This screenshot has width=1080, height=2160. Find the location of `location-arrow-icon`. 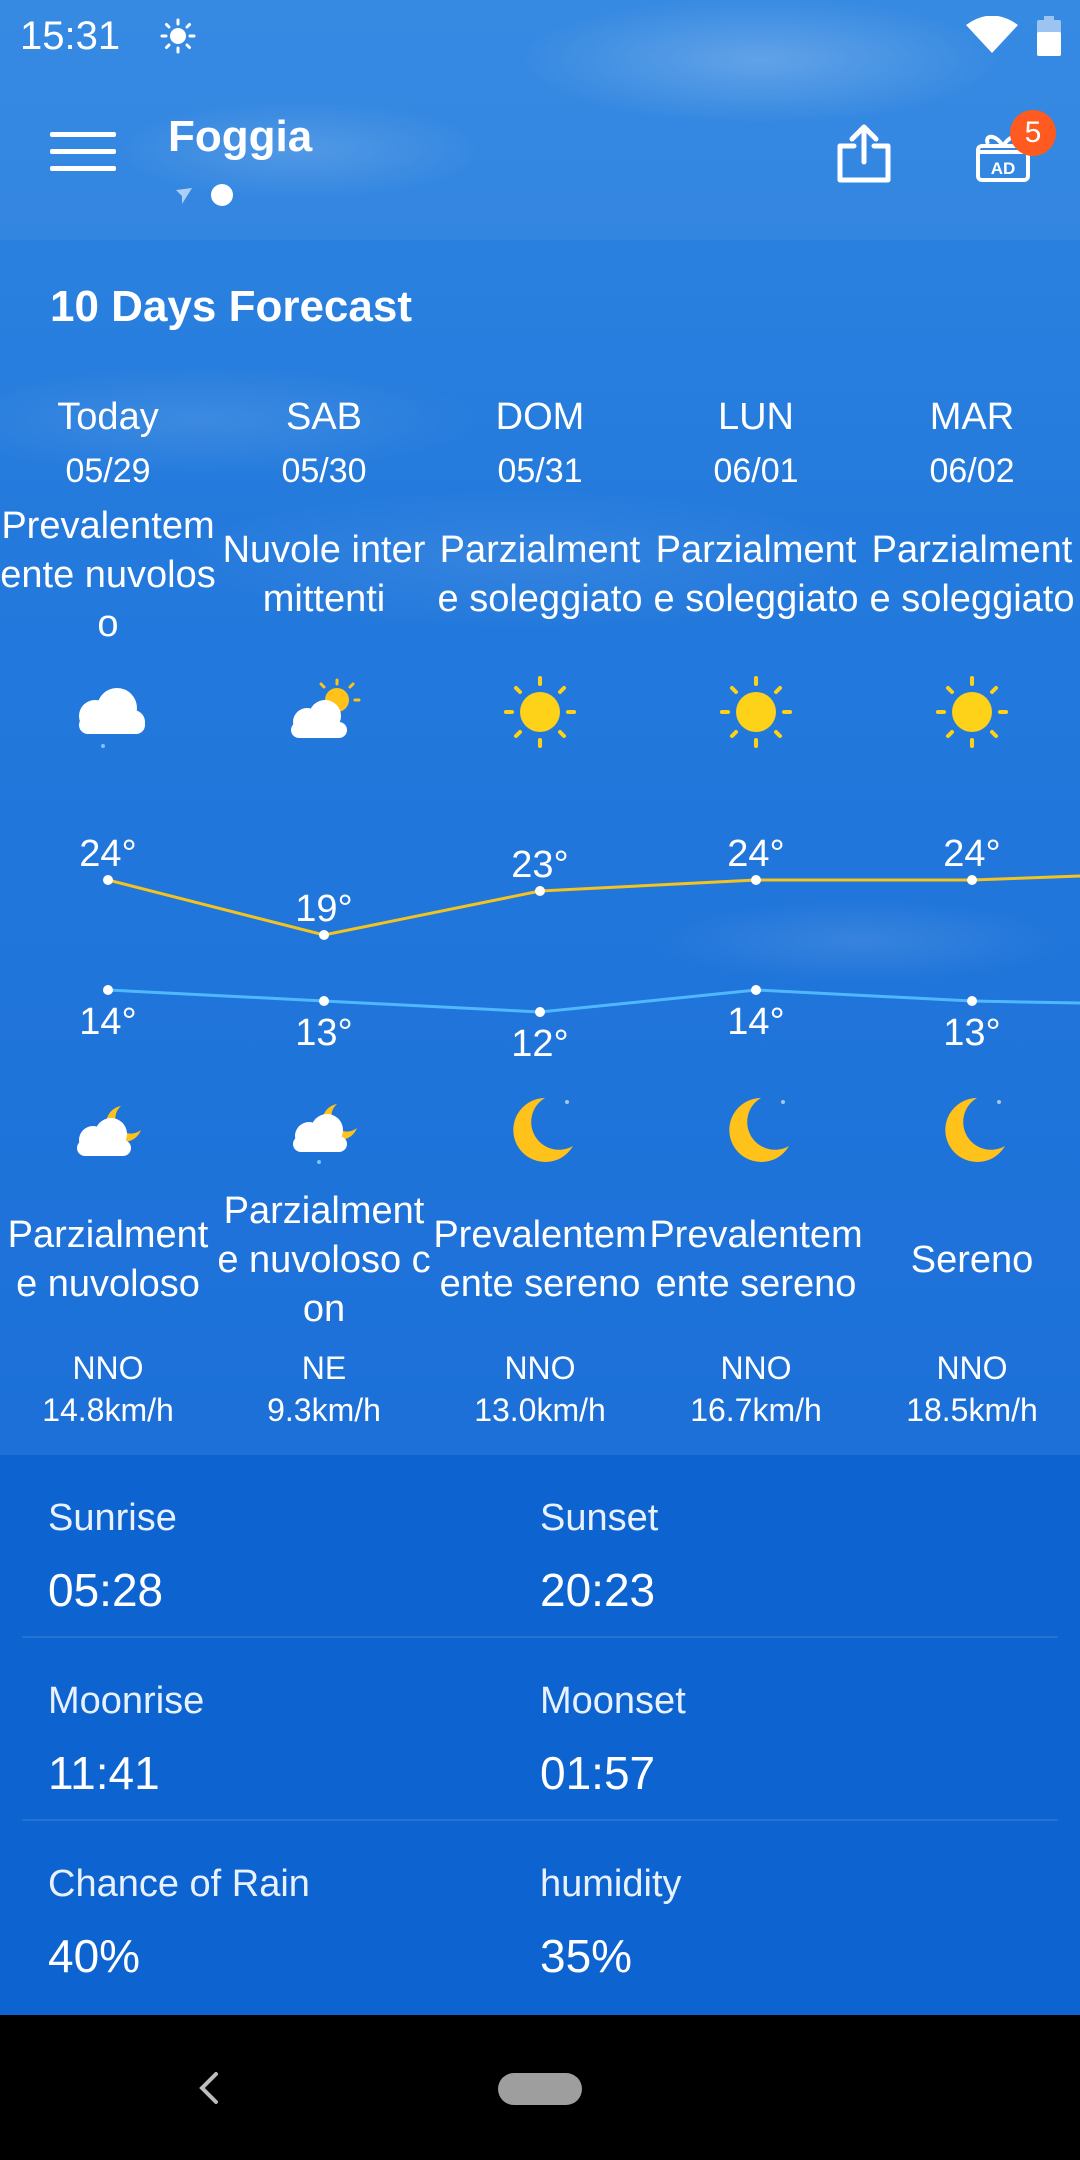

location-arrow-icon is located at coordinates (184, 196).